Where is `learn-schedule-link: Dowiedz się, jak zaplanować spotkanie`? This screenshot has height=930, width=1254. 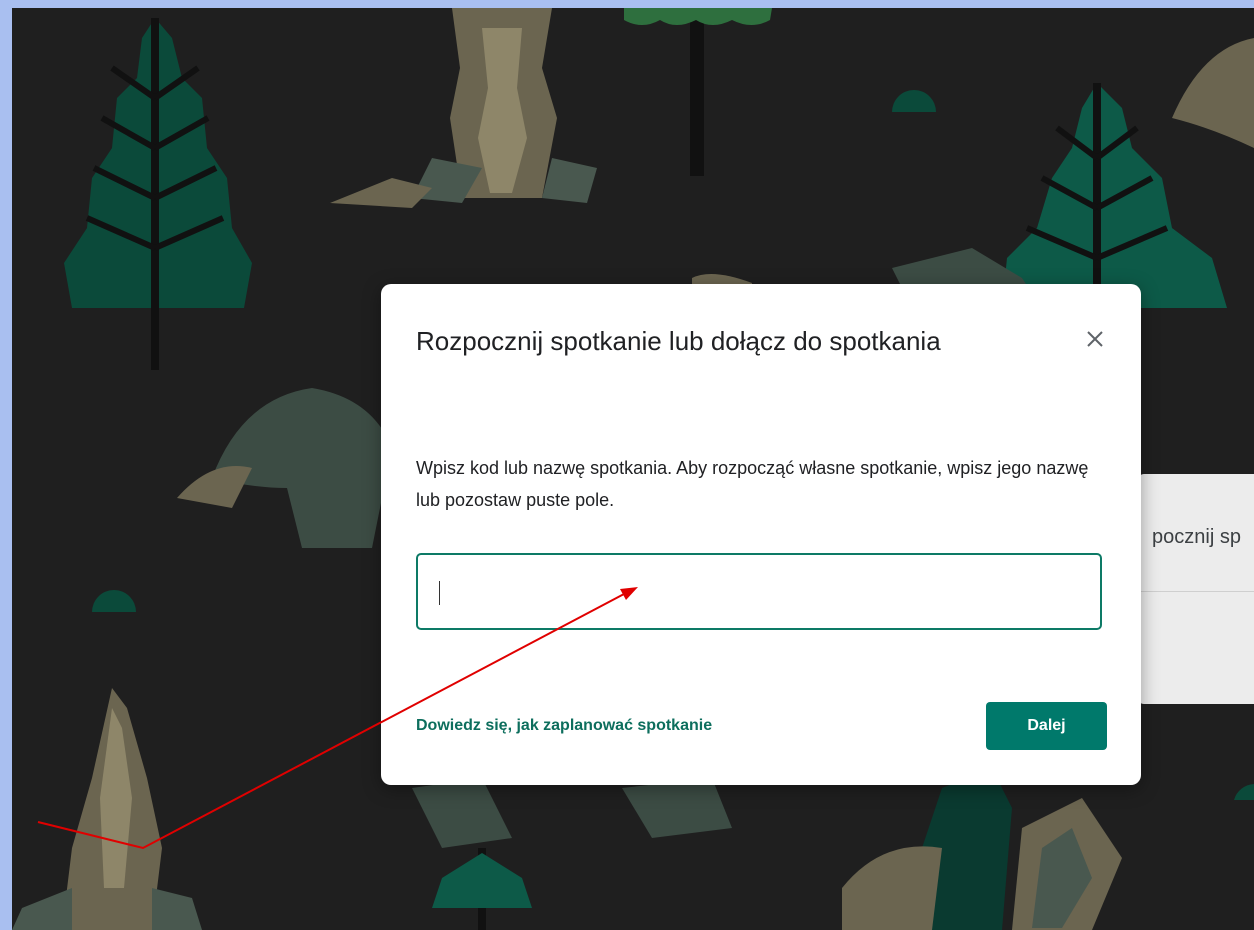 learn-schedule-link: Dowiedz się, jak zaplanować spotkanie is located at coordinates (564, 726).